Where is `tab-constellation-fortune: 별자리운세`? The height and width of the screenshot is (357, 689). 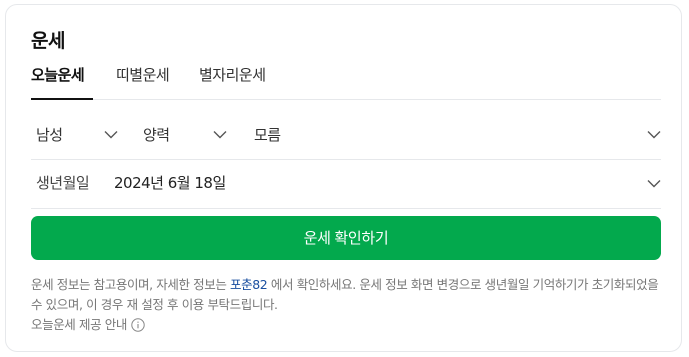
tab-constellation-fortune: 별자리운세 is located at coordinates (239, 81).